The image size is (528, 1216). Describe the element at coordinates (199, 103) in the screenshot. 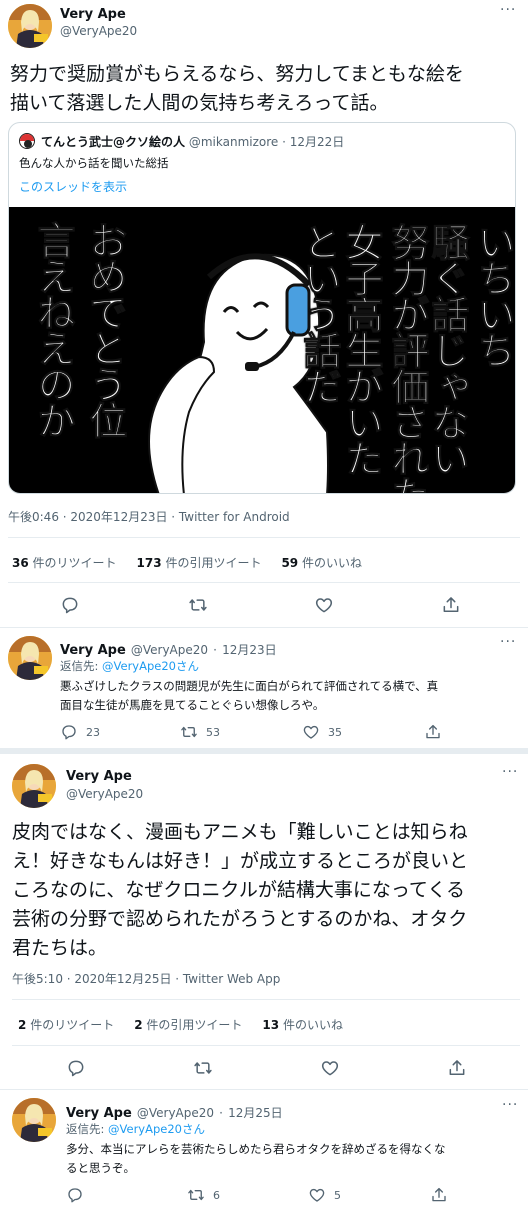

I see `tweet-text-line: 描いて落選した人間の気持ち考えろって話。` at that location.